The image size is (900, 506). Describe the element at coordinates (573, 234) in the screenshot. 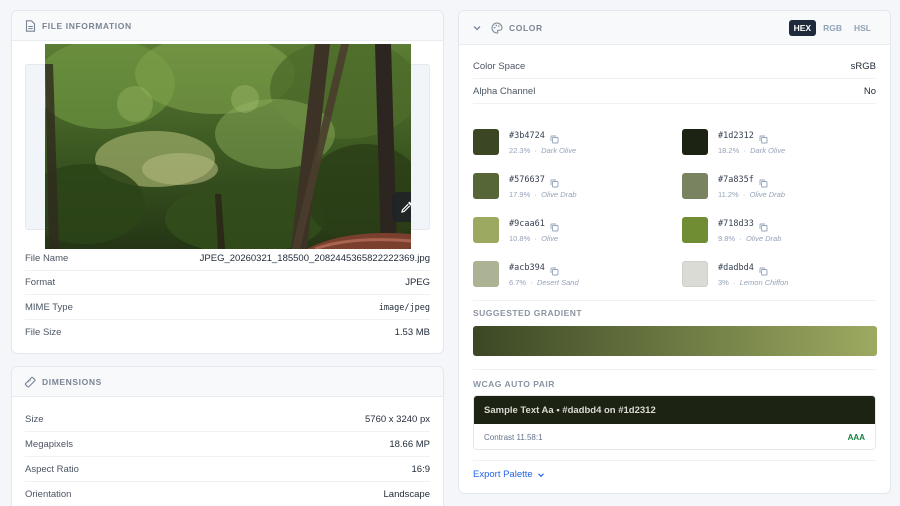

I see `palette-swatch-item: #9caa61 10.8% · Olive` at that location.